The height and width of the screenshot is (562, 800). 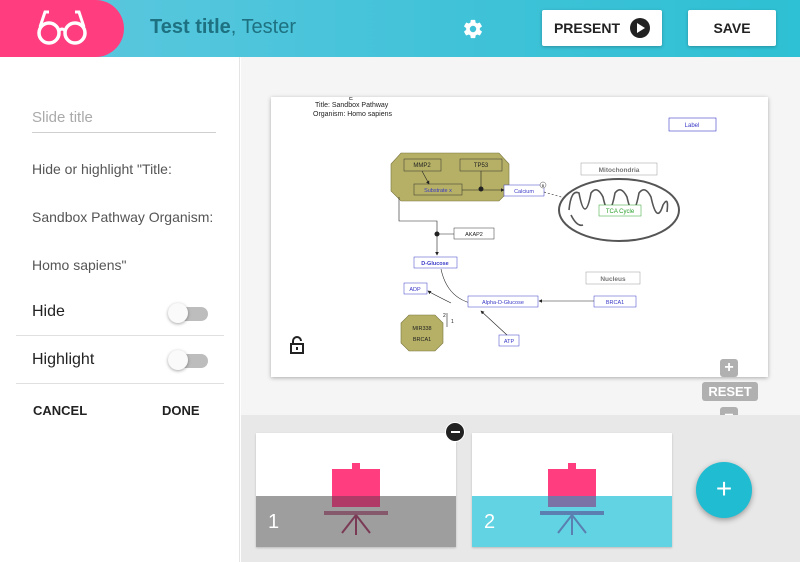 I want to click on save-label: SAVE, so click(x=732, y=28).